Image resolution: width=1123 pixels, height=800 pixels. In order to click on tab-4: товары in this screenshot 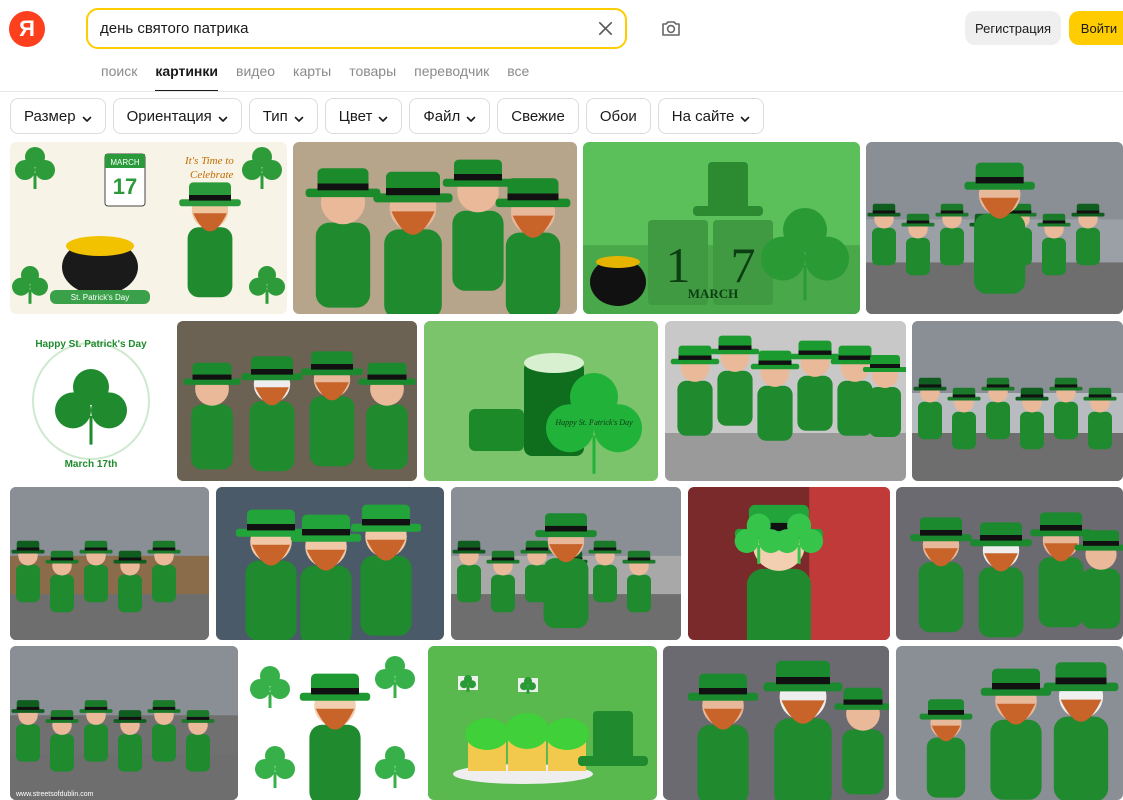, I will do `click(372, 77)`.